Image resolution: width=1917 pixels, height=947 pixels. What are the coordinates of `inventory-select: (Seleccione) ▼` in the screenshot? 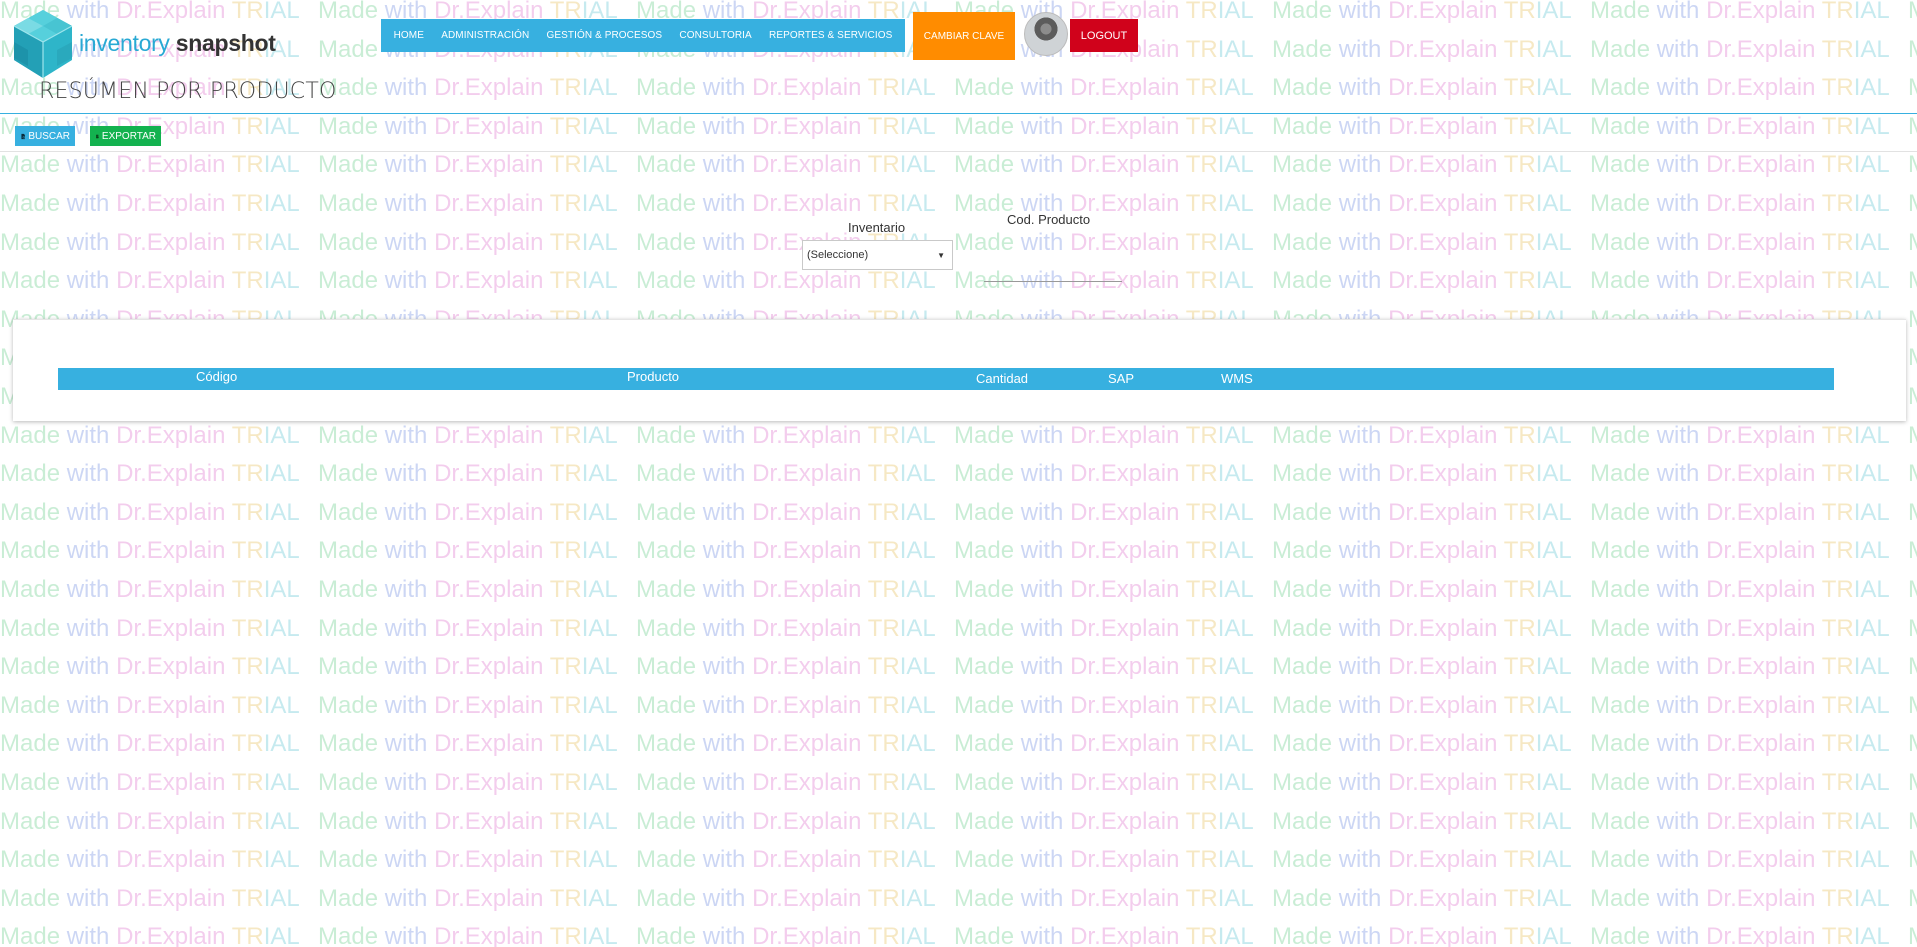 It's located at (877, 255).